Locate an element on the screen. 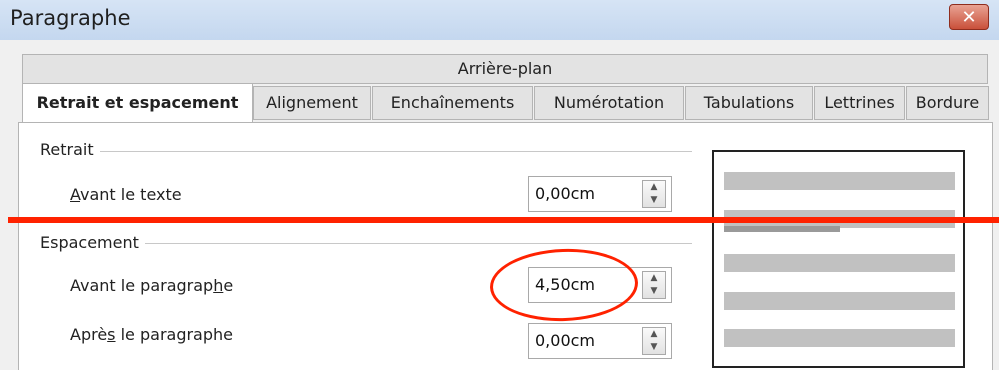 The width and height of the screenshot is (999, 370). tab-retrait-et-espacement: Retrait et espacement is located at coordinates (137, 103).